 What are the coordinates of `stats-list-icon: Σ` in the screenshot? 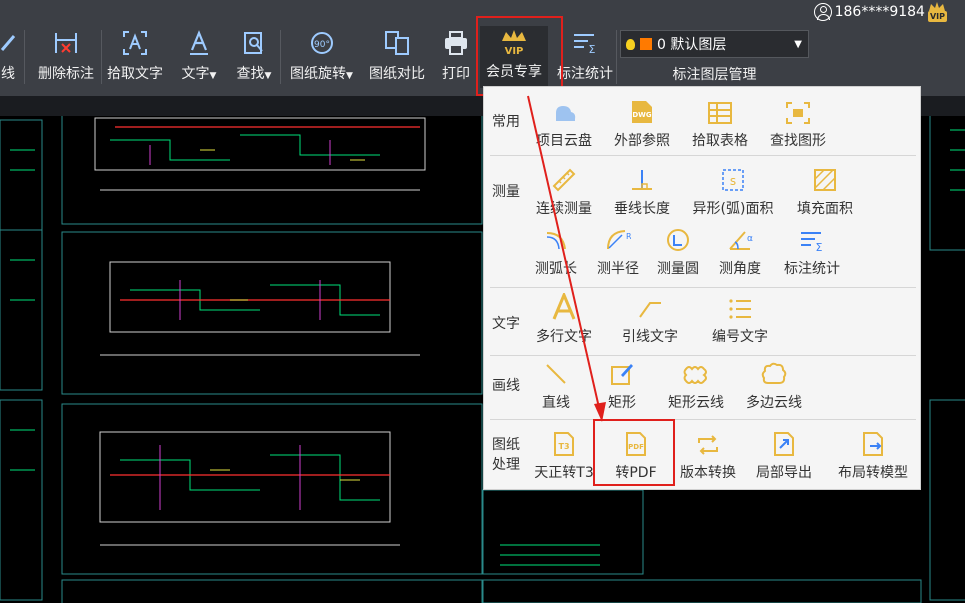 It's located at (812, 242).